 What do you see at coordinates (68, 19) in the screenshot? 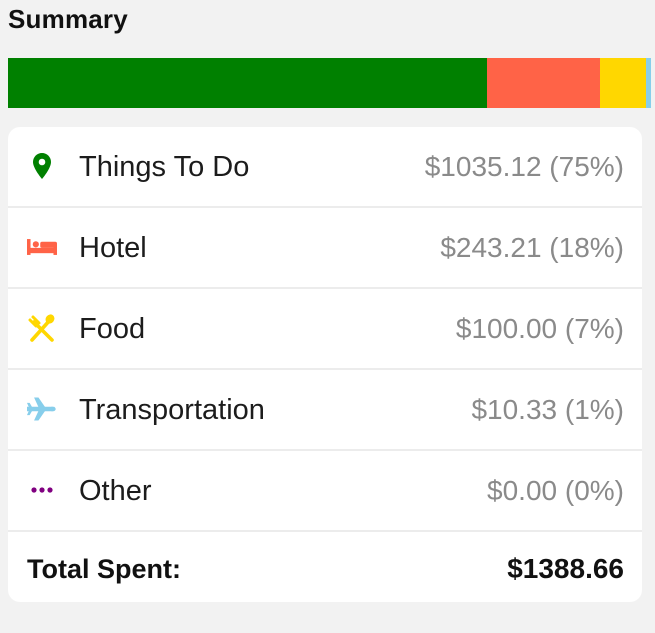
I see `summary-title: Summary` at bounding box center [68, 19].